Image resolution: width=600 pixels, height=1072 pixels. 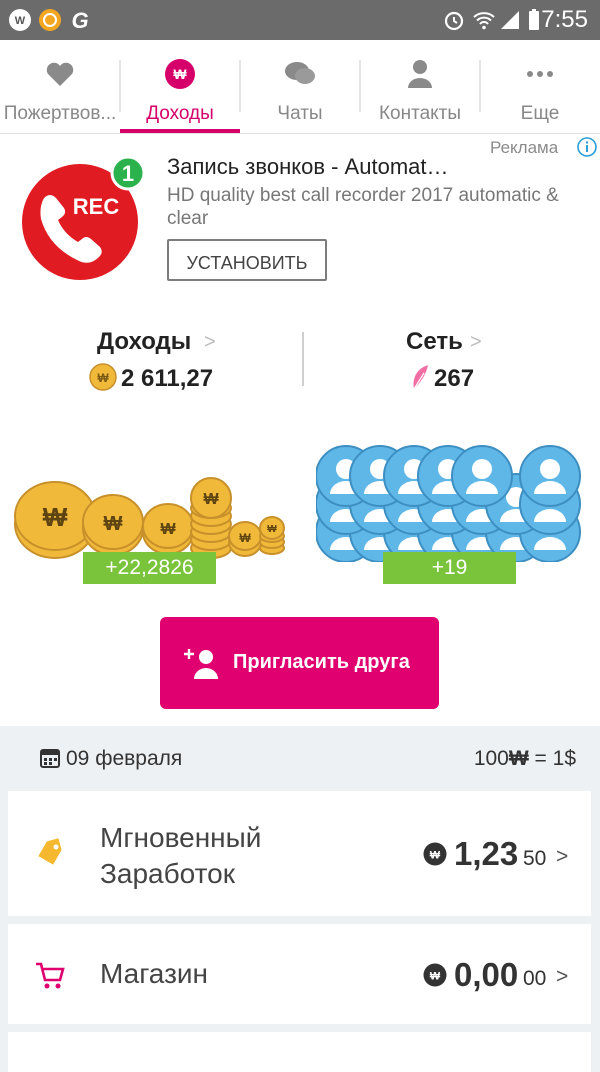 I want to click on coin-notification-icon, so click(x=50, y=20).